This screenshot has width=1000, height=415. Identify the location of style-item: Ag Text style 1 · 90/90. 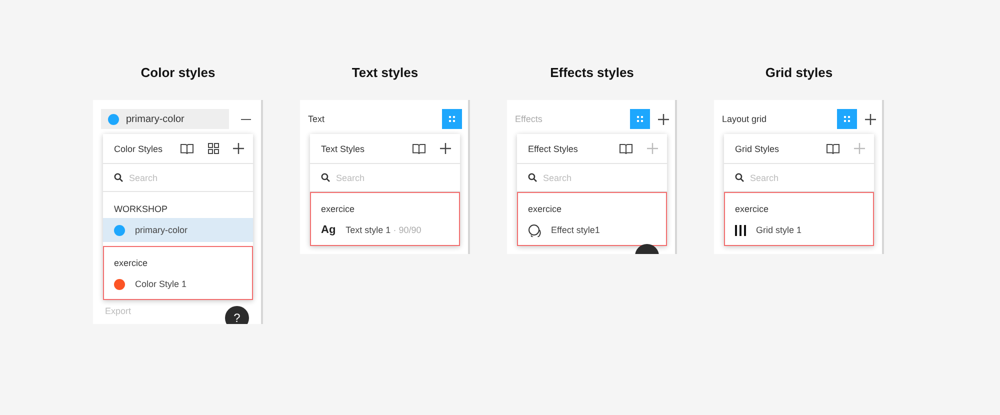
(385, 230).